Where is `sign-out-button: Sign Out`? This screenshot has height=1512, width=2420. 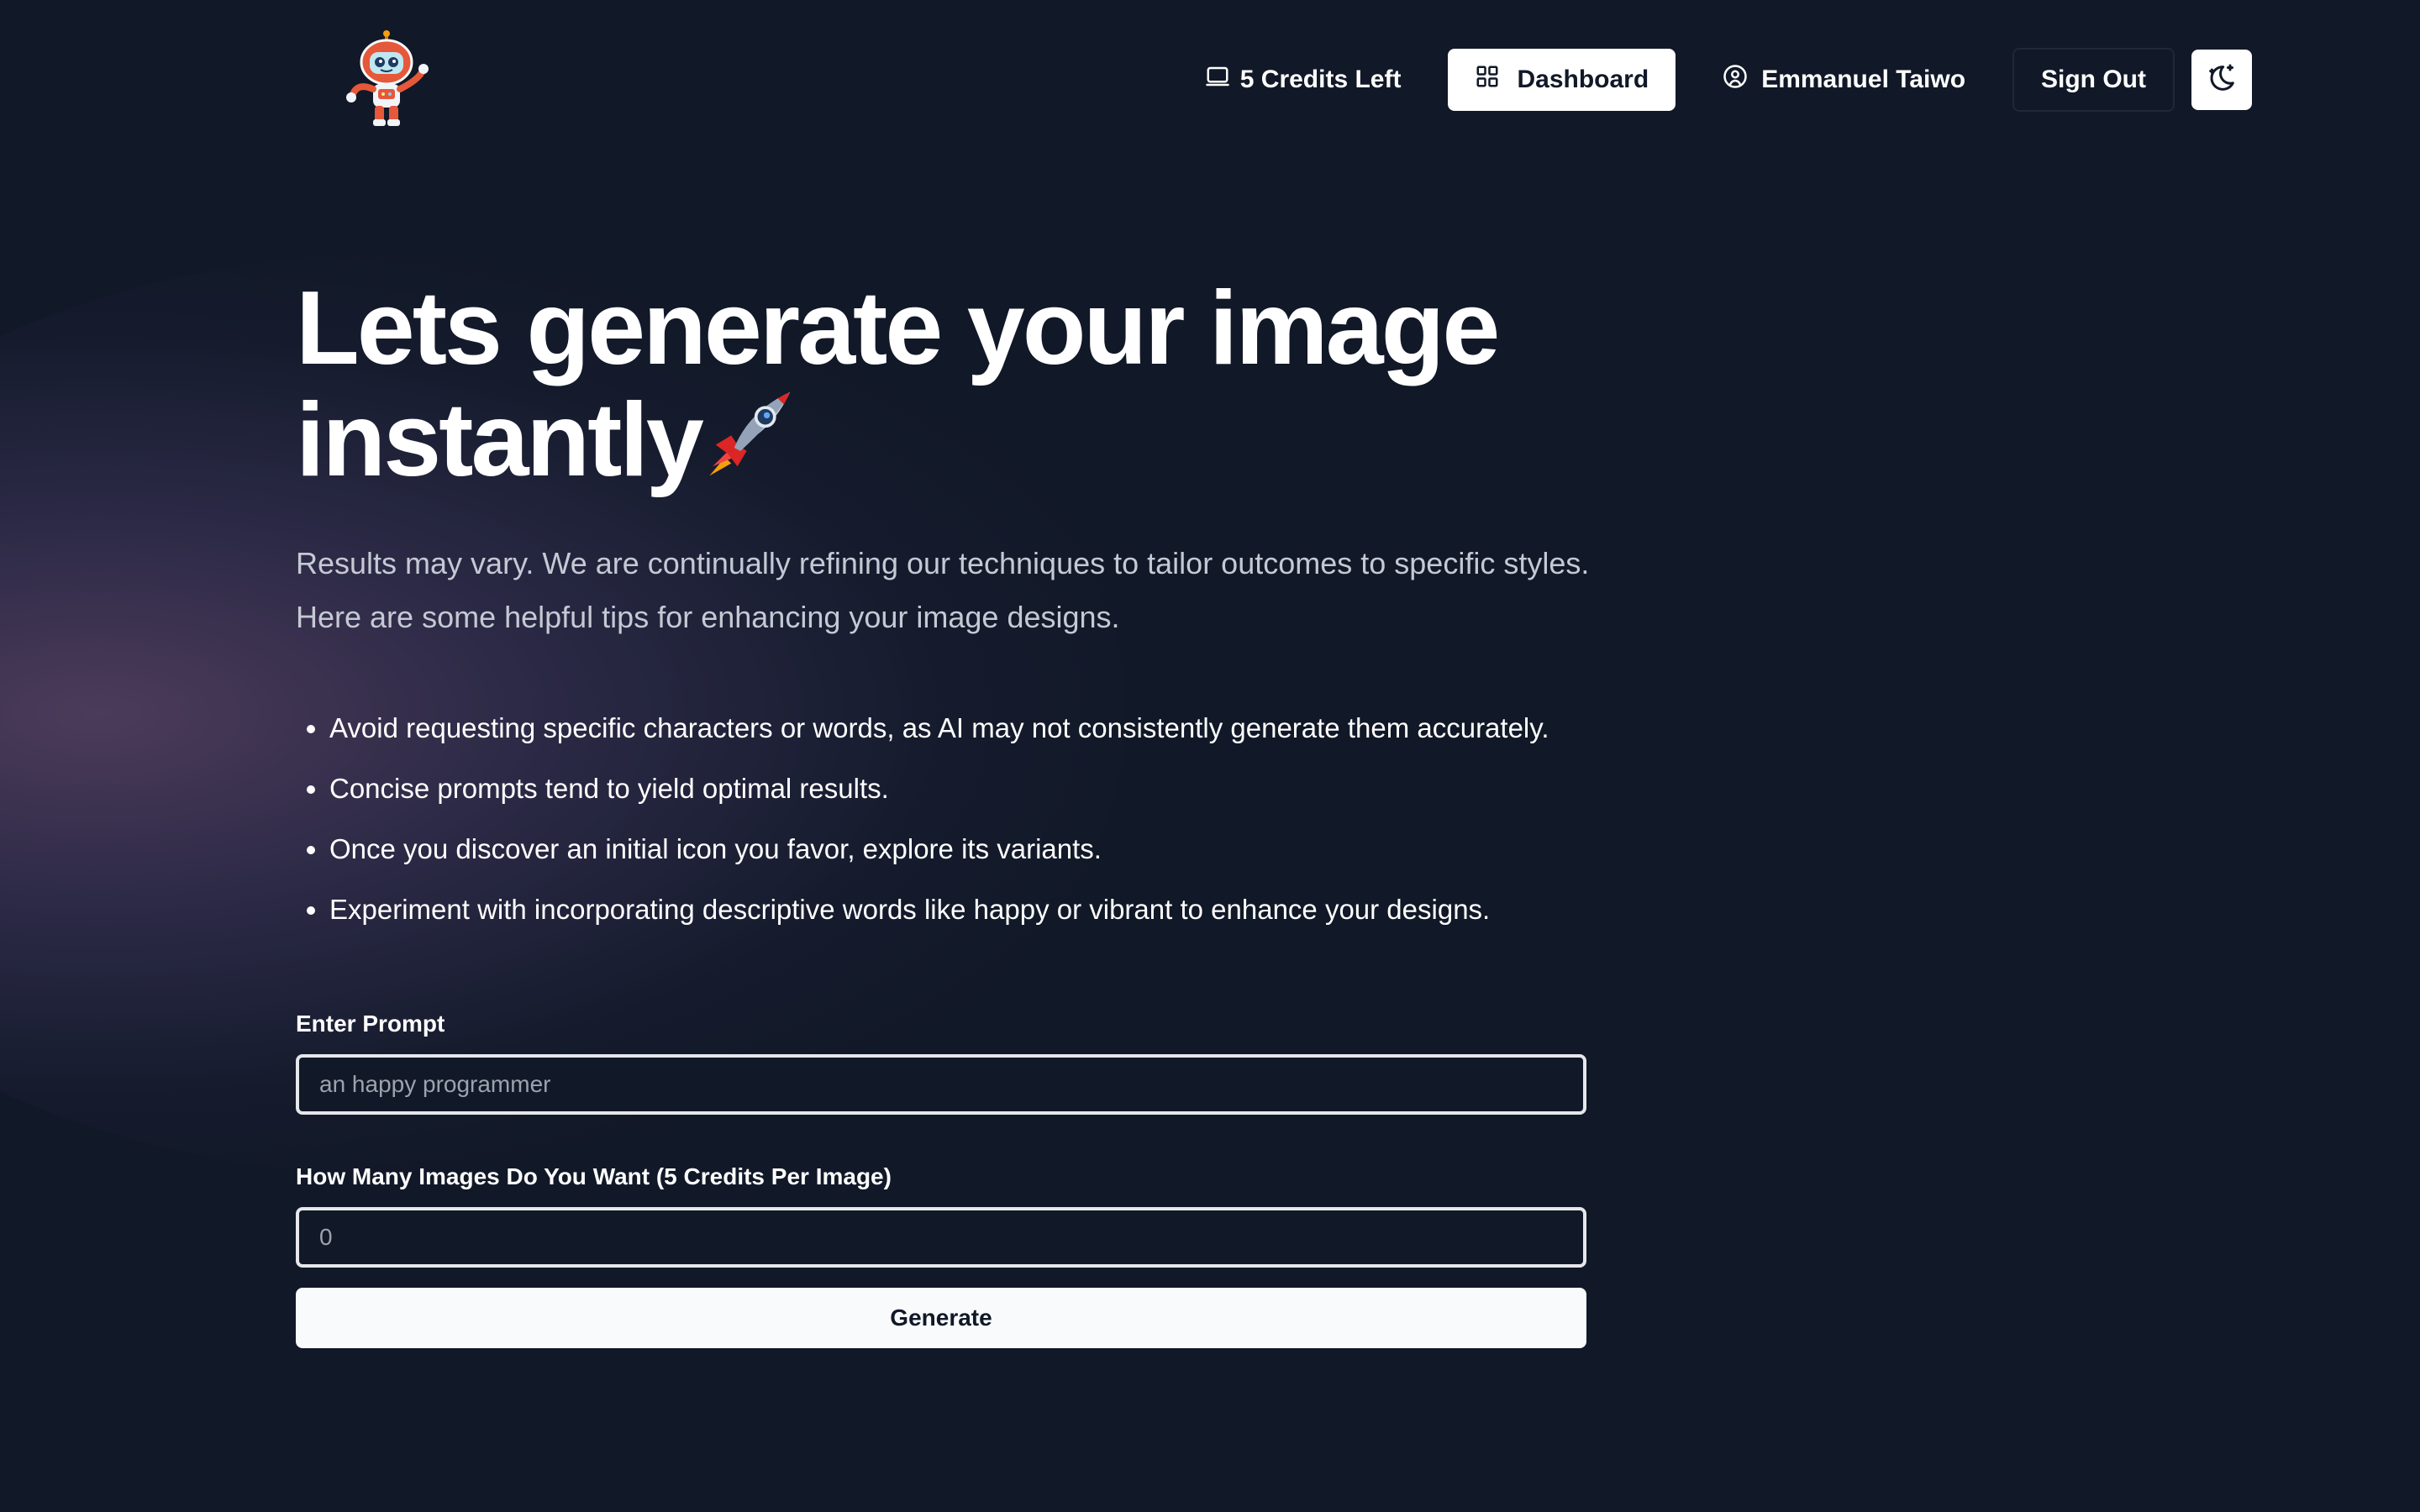 sign-out-button: Sign Out is located at coordinates (2093, 80).